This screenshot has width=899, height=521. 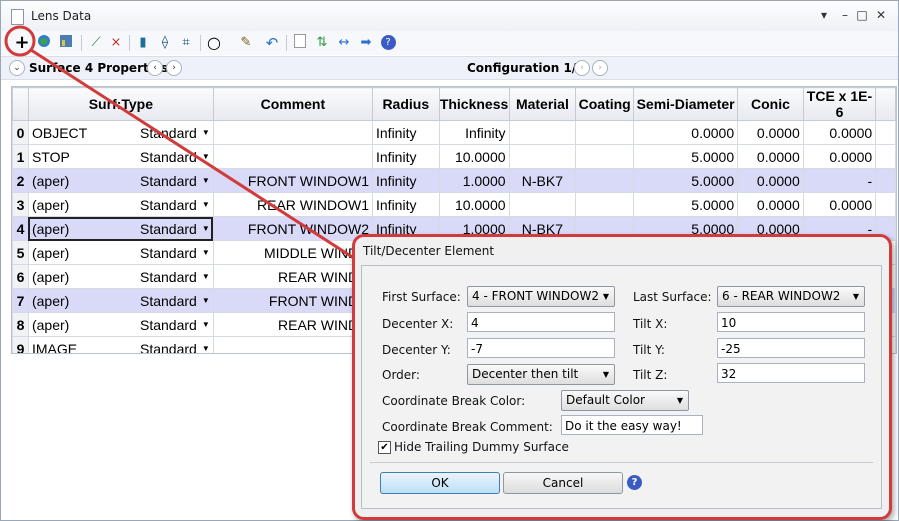 I want to click on cb-color-value: Default Color, so click(x=605, y=400).